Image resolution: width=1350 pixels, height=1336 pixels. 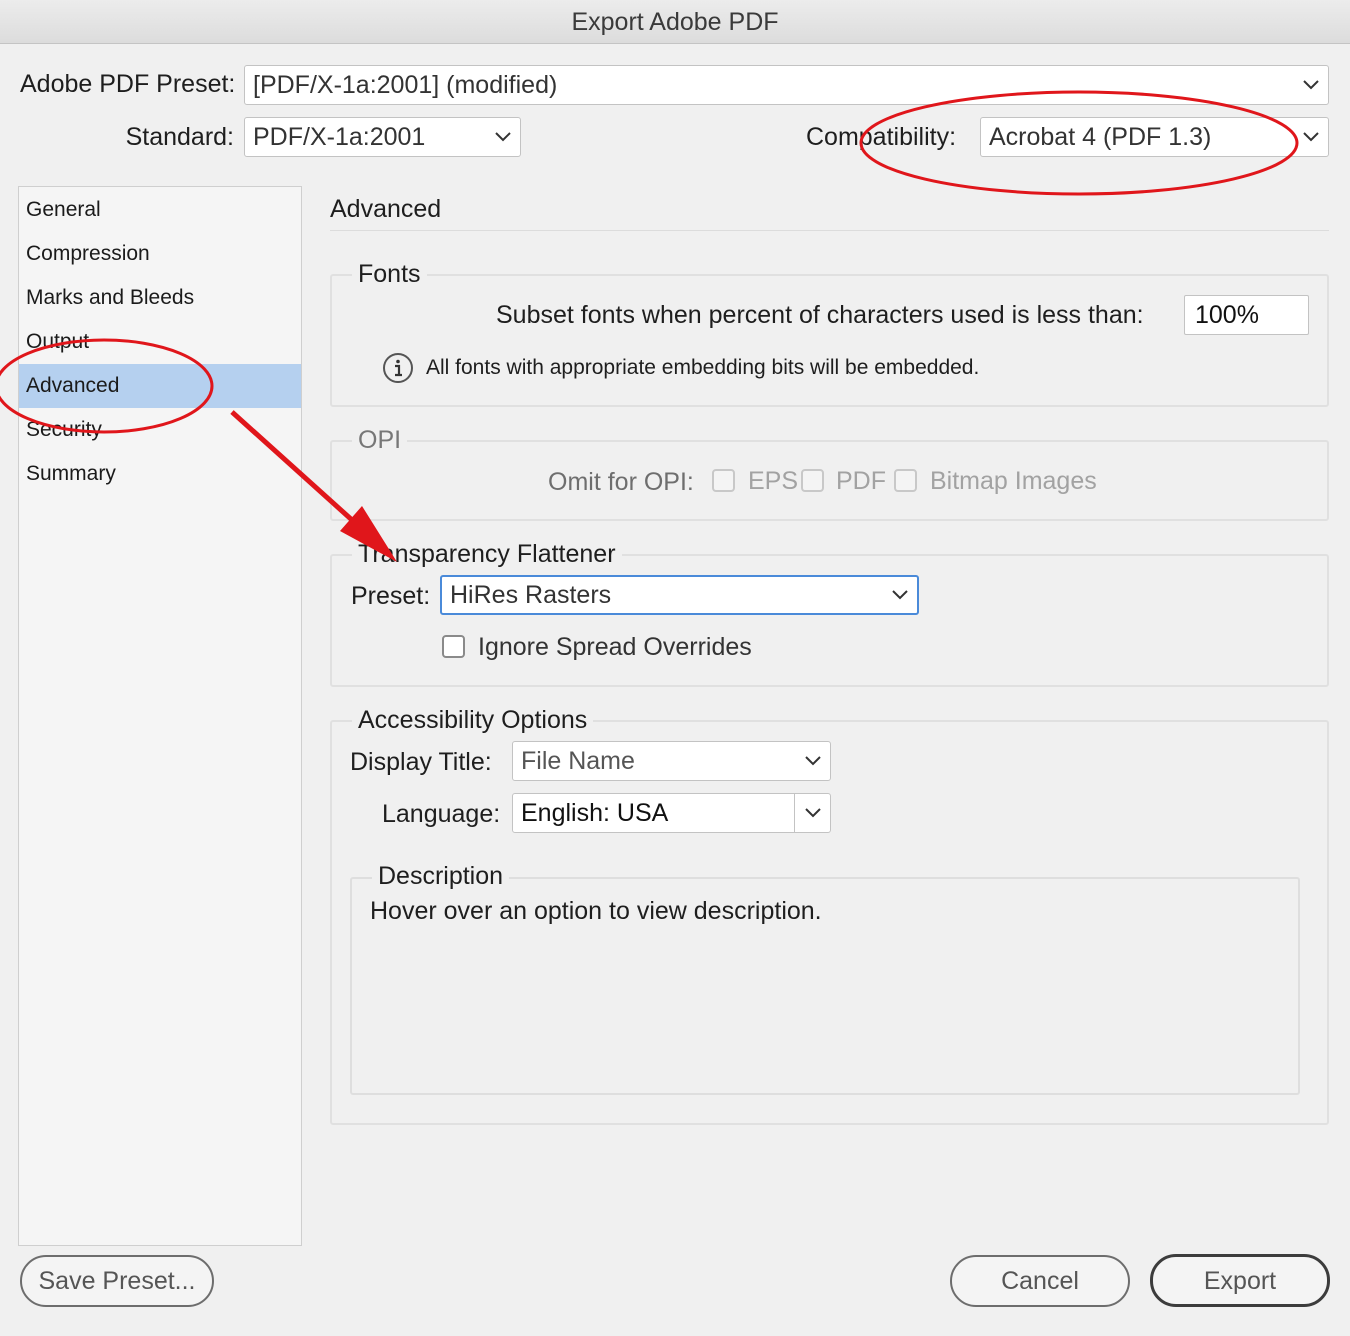 What do you see at coordinates (786, 85) in the screenshot?
I see `preset-dropdown: [PDF/X-1a:2001] (modified)` at bounding box center [786, 85].